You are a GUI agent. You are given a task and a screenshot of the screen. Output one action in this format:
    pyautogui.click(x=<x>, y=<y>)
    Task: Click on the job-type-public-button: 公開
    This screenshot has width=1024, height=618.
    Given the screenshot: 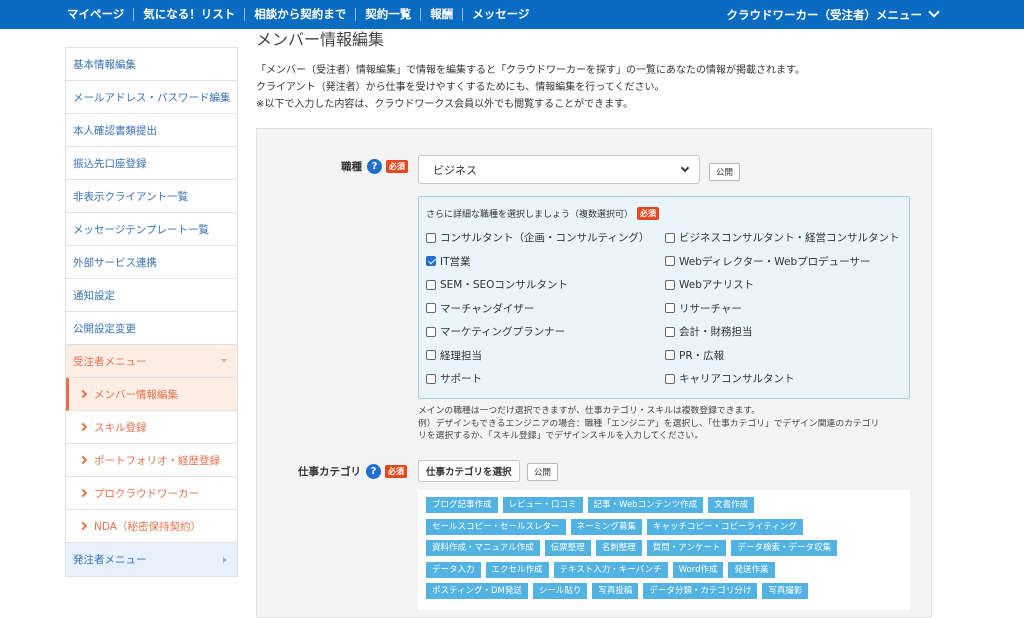 What is the action you would take?
    pyautogui.click(x=725, y=172)
    